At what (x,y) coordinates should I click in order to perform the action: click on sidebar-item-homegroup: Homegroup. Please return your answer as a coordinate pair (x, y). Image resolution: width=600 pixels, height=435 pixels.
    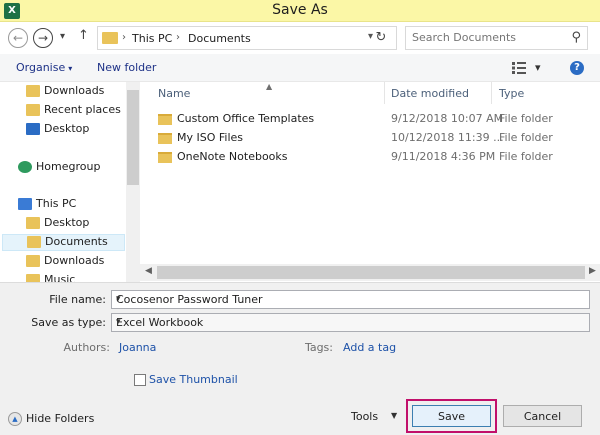
    Looking at the image, I should click on (59, 168).